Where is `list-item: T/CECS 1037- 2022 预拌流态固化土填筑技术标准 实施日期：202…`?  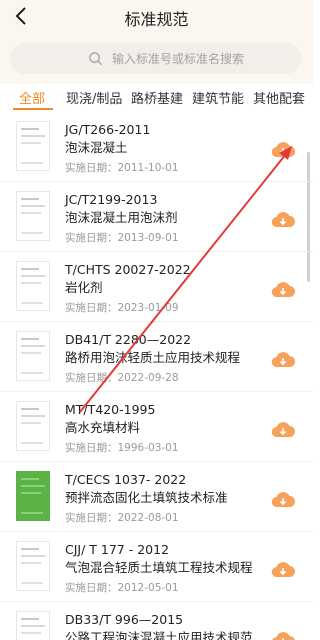 list-item: T/CECS 1037- 2022 预拌流态固化土填筑技术标准 实施日期：202… is located at coordinates (156, 497).